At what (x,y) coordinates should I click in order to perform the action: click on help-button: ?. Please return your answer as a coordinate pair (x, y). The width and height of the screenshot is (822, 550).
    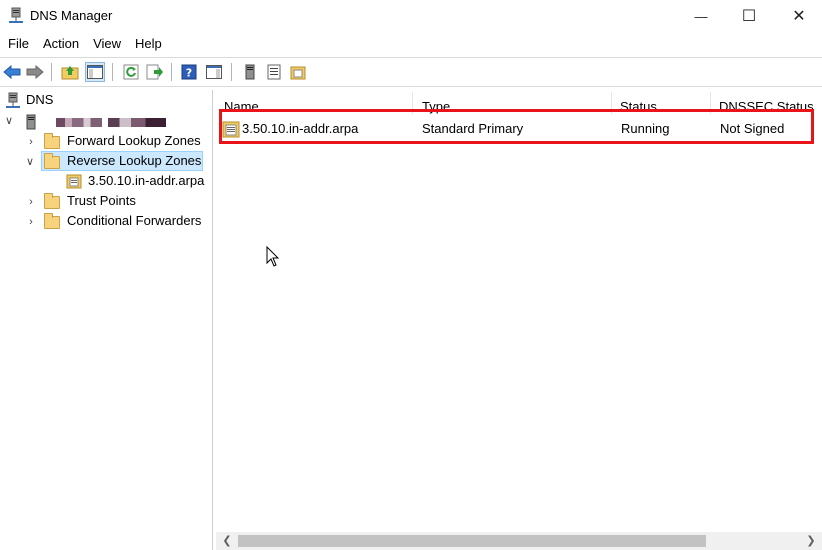
    Looking at the image, I should click on (189, 72).